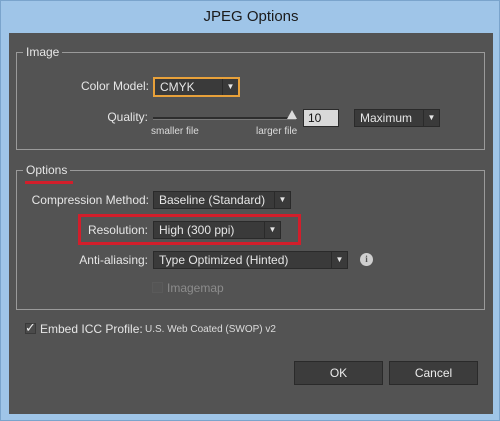 The image size is (500, 421). I want to click on color-model-label: Color Model:, so click(114, 86).